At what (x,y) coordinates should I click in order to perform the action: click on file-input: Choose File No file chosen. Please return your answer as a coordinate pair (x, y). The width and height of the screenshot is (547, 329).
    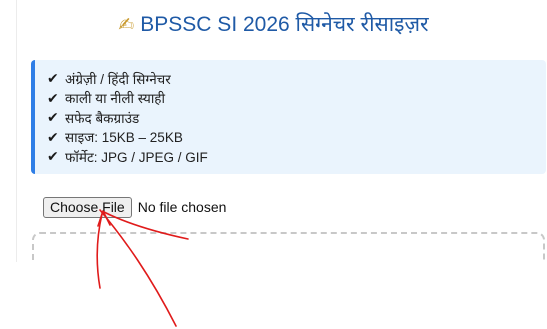
    Looking at the image, I should click on (134, 207).